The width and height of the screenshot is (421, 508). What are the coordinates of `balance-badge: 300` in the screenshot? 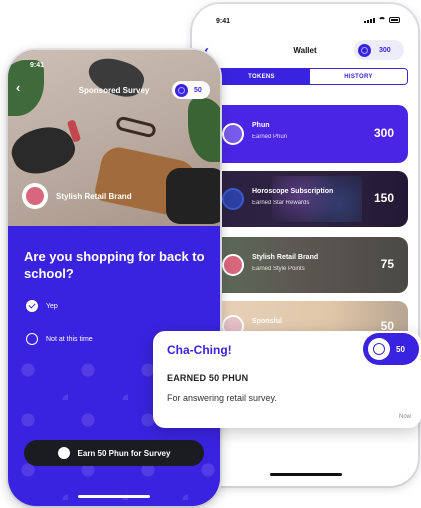 It's located at (379, 50).